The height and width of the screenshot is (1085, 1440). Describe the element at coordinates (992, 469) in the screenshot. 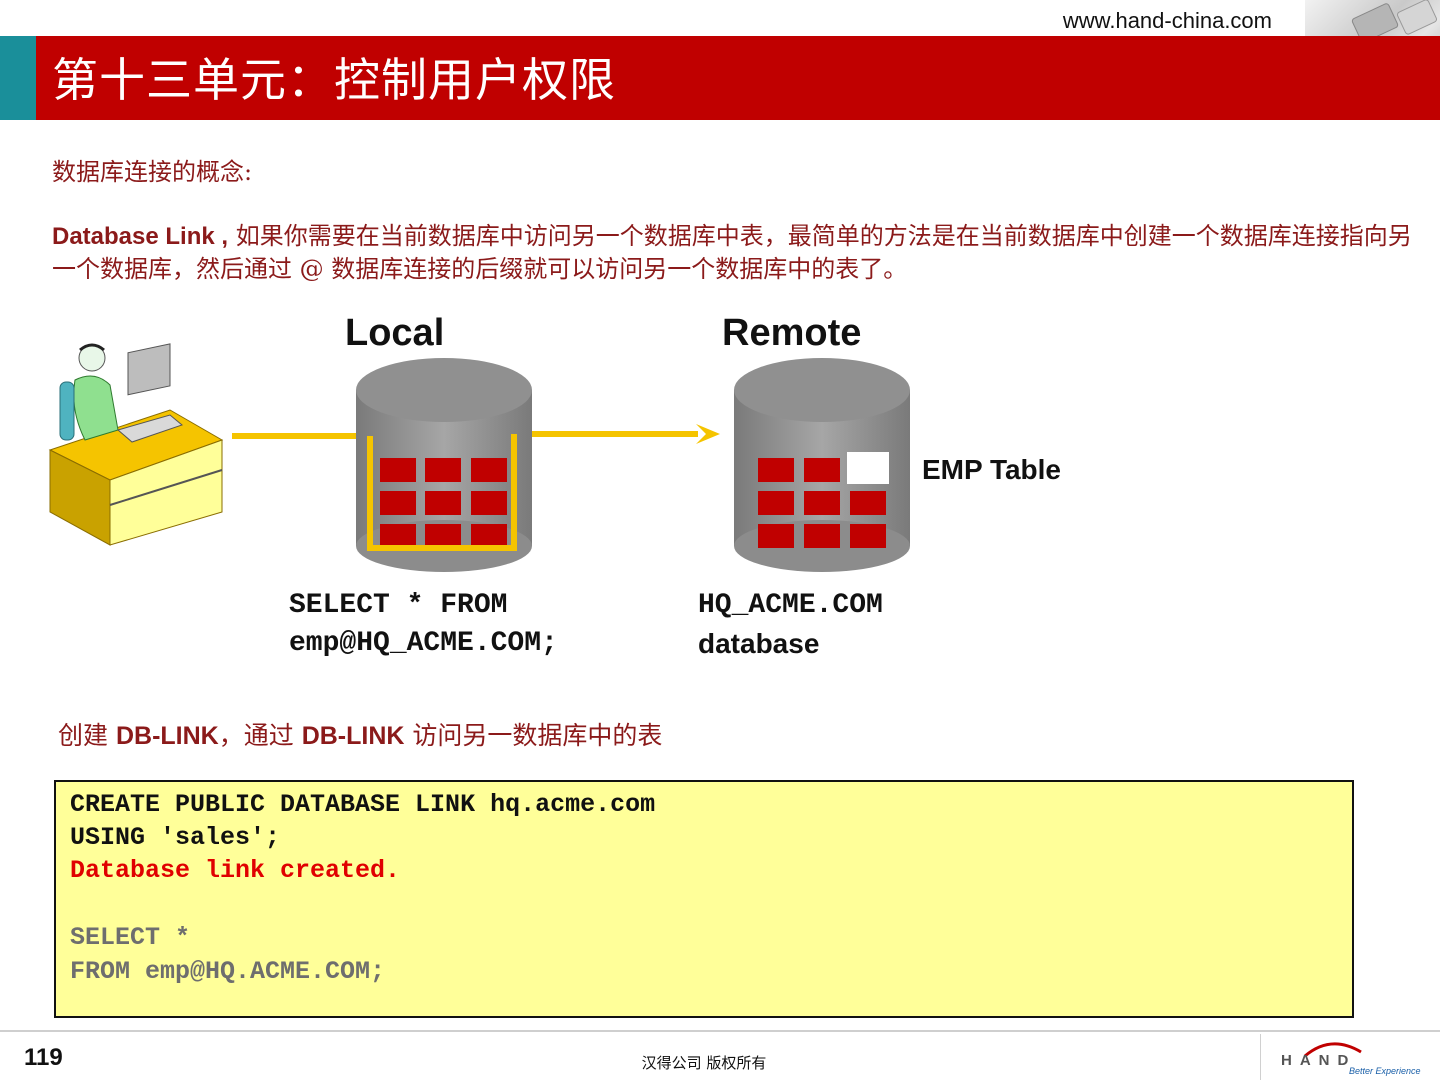

I see `emp-table-label: EMP Table` at that location.